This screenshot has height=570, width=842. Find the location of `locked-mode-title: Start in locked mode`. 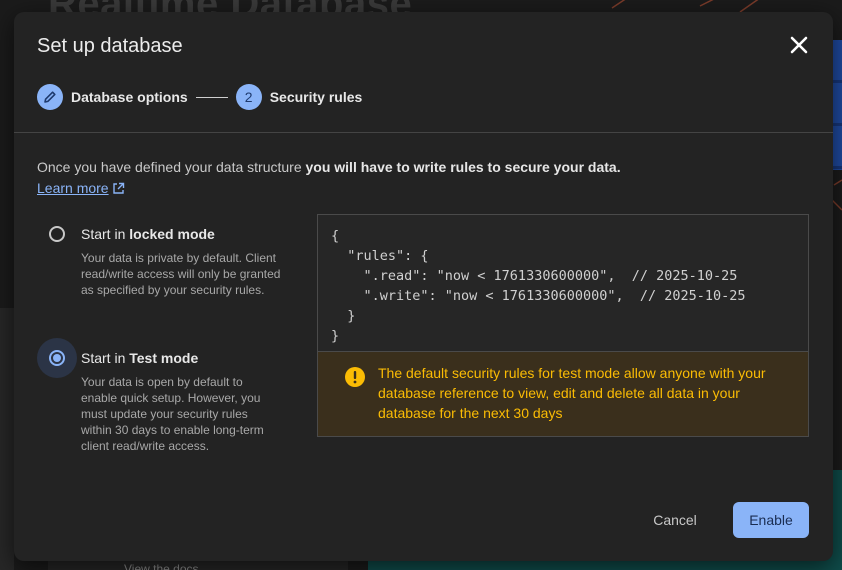

locked-mode-title: Start in locked mode is located at coordinates (148, 234).